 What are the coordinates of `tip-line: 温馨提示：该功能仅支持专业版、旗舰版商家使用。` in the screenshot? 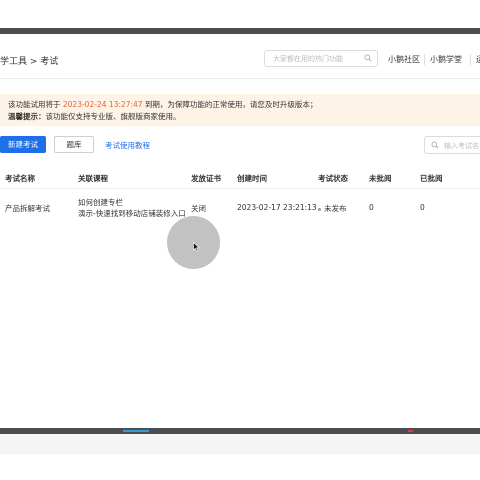 It's located at (94, 116).